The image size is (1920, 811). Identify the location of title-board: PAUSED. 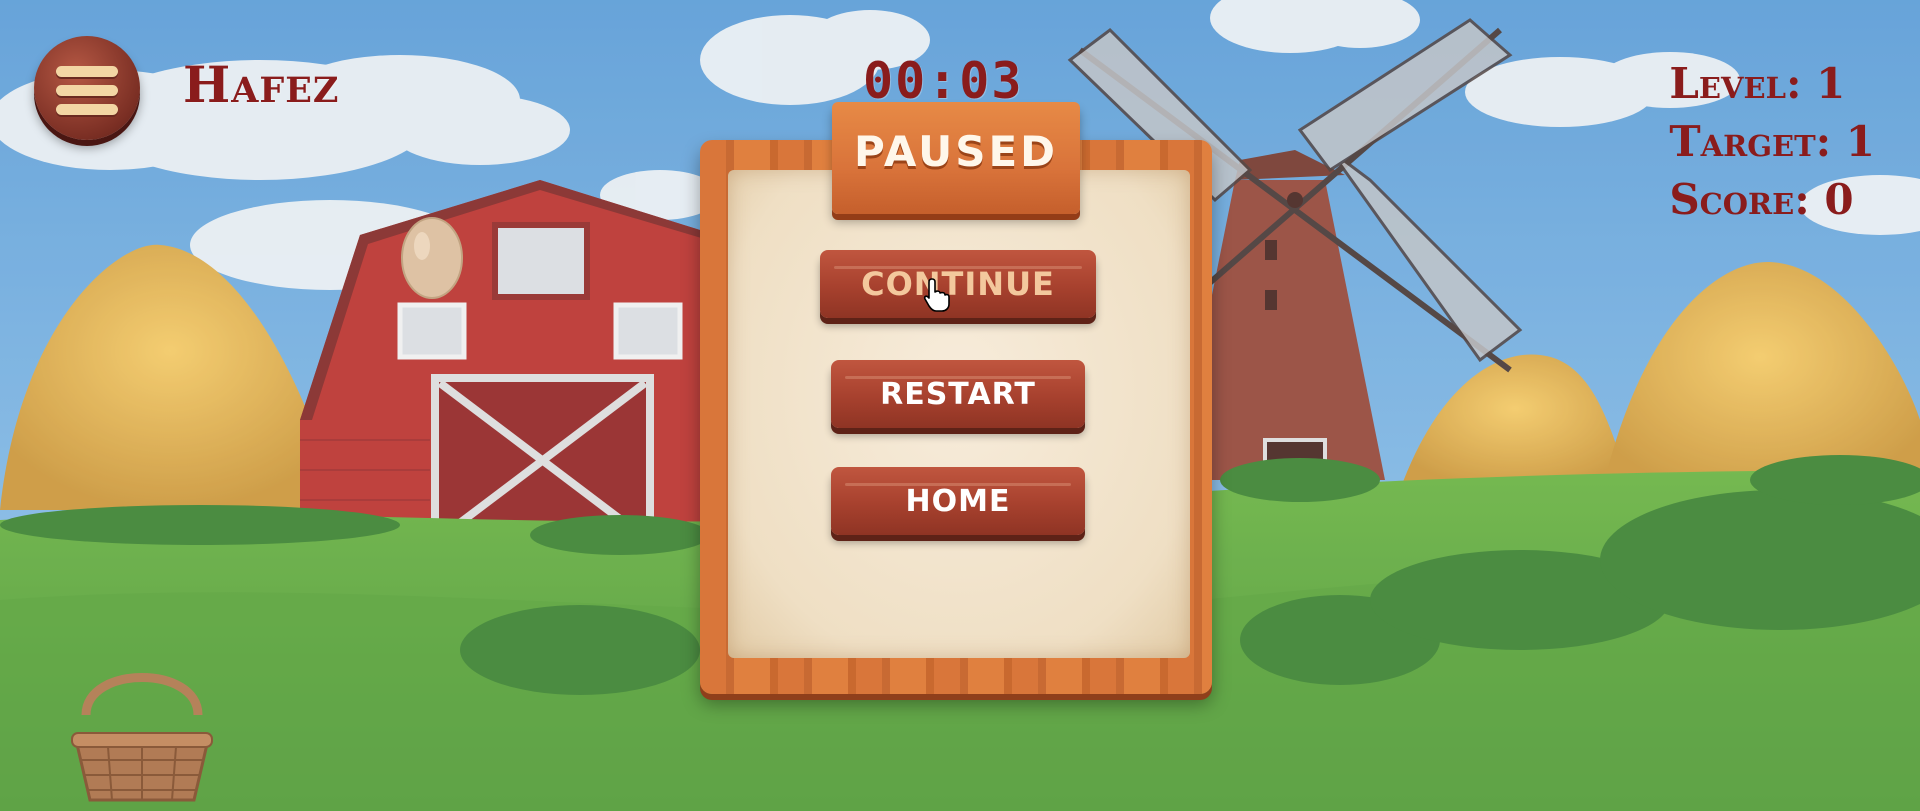
(956, 158).